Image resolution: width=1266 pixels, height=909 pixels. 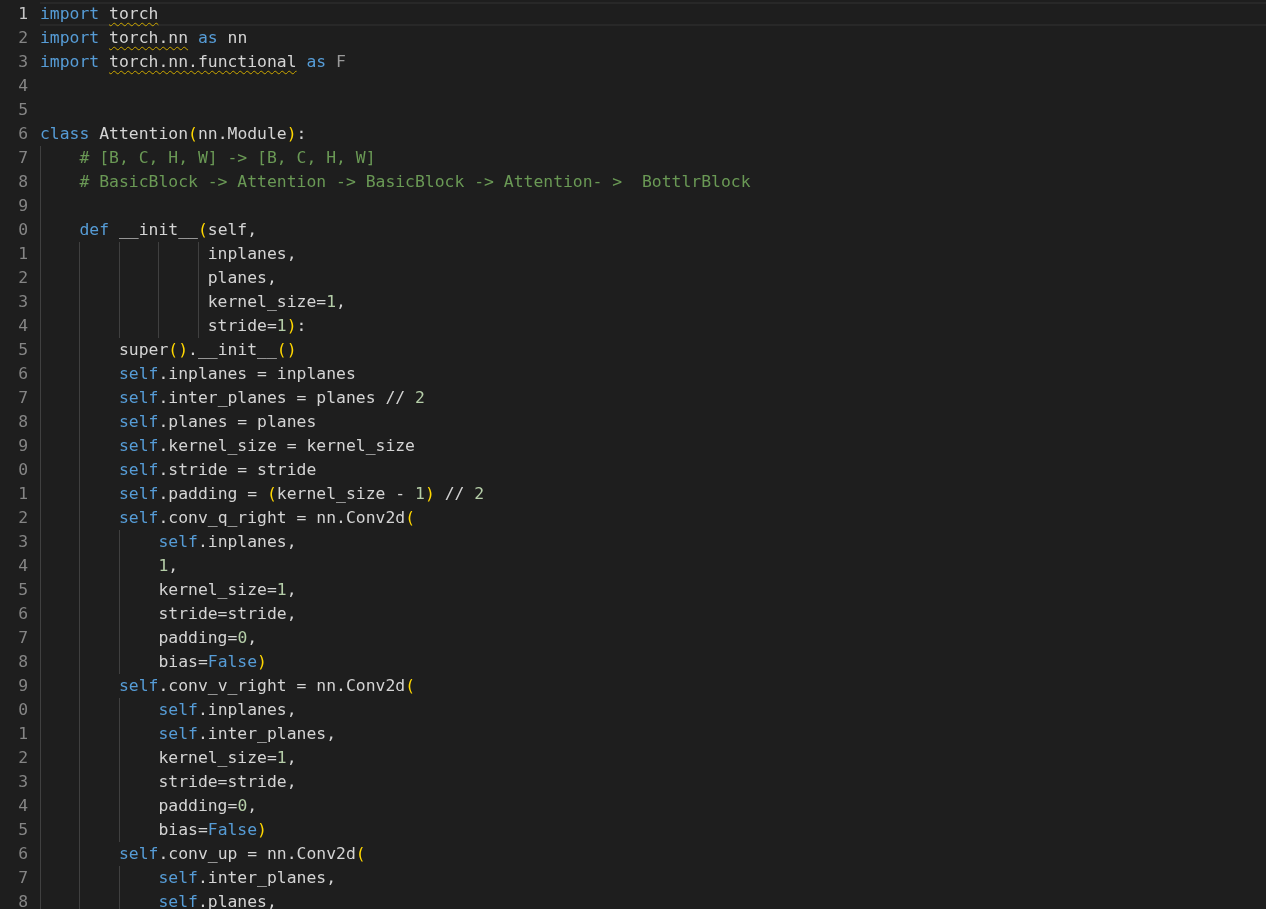 What do you see at coordinates (653, 686) in the screenshot?
I see `code-line: self.conv_v_right = nn.Conv2d(` at bounding box center [653, 686].